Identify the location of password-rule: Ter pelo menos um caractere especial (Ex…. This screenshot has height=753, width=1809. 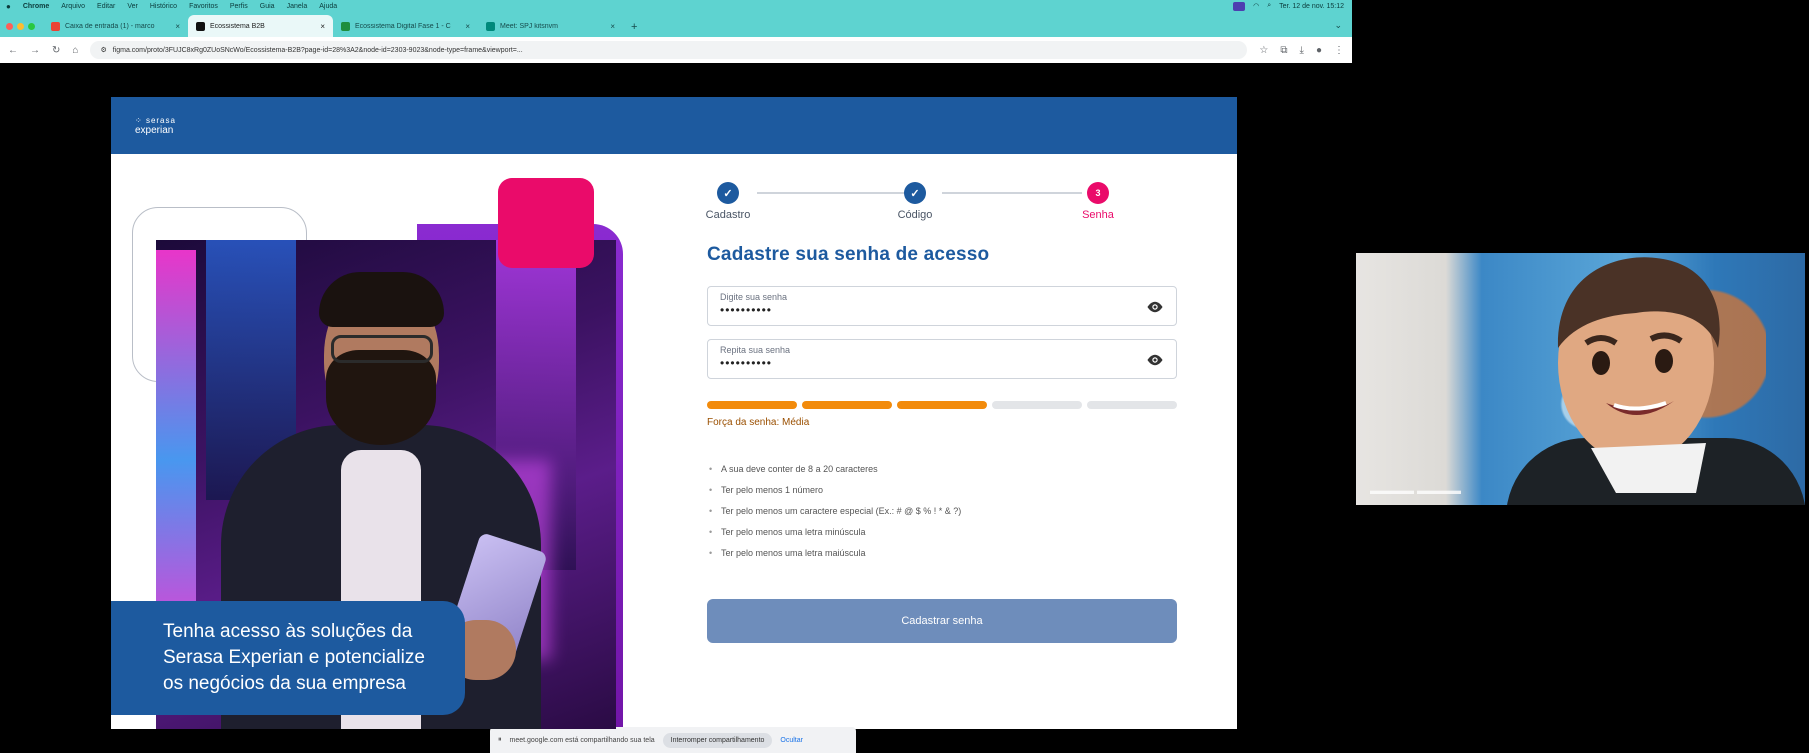
(942, 511).